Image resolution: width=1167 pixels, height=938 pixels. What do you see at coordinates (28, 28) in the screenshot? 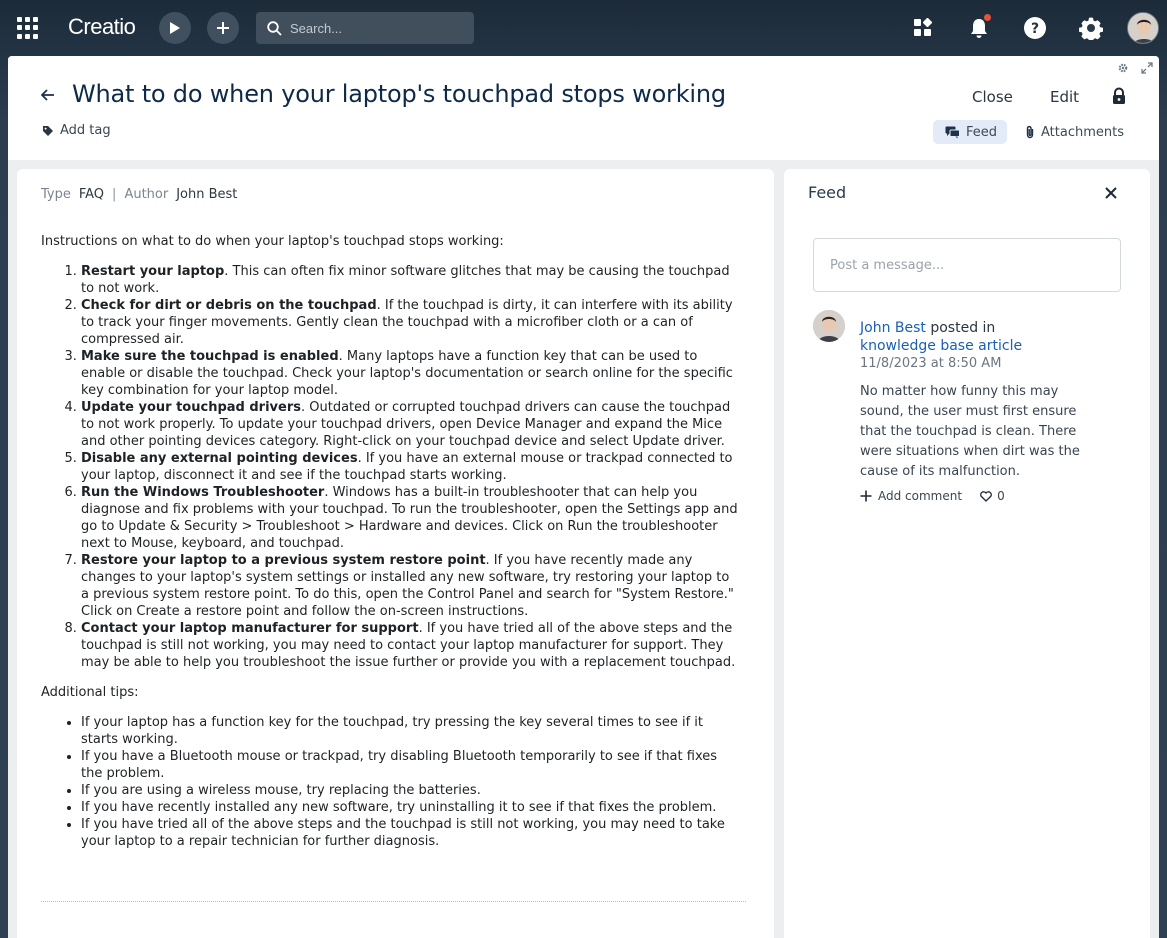
I see `app-menu-icon` at bounding box center [28, 28].